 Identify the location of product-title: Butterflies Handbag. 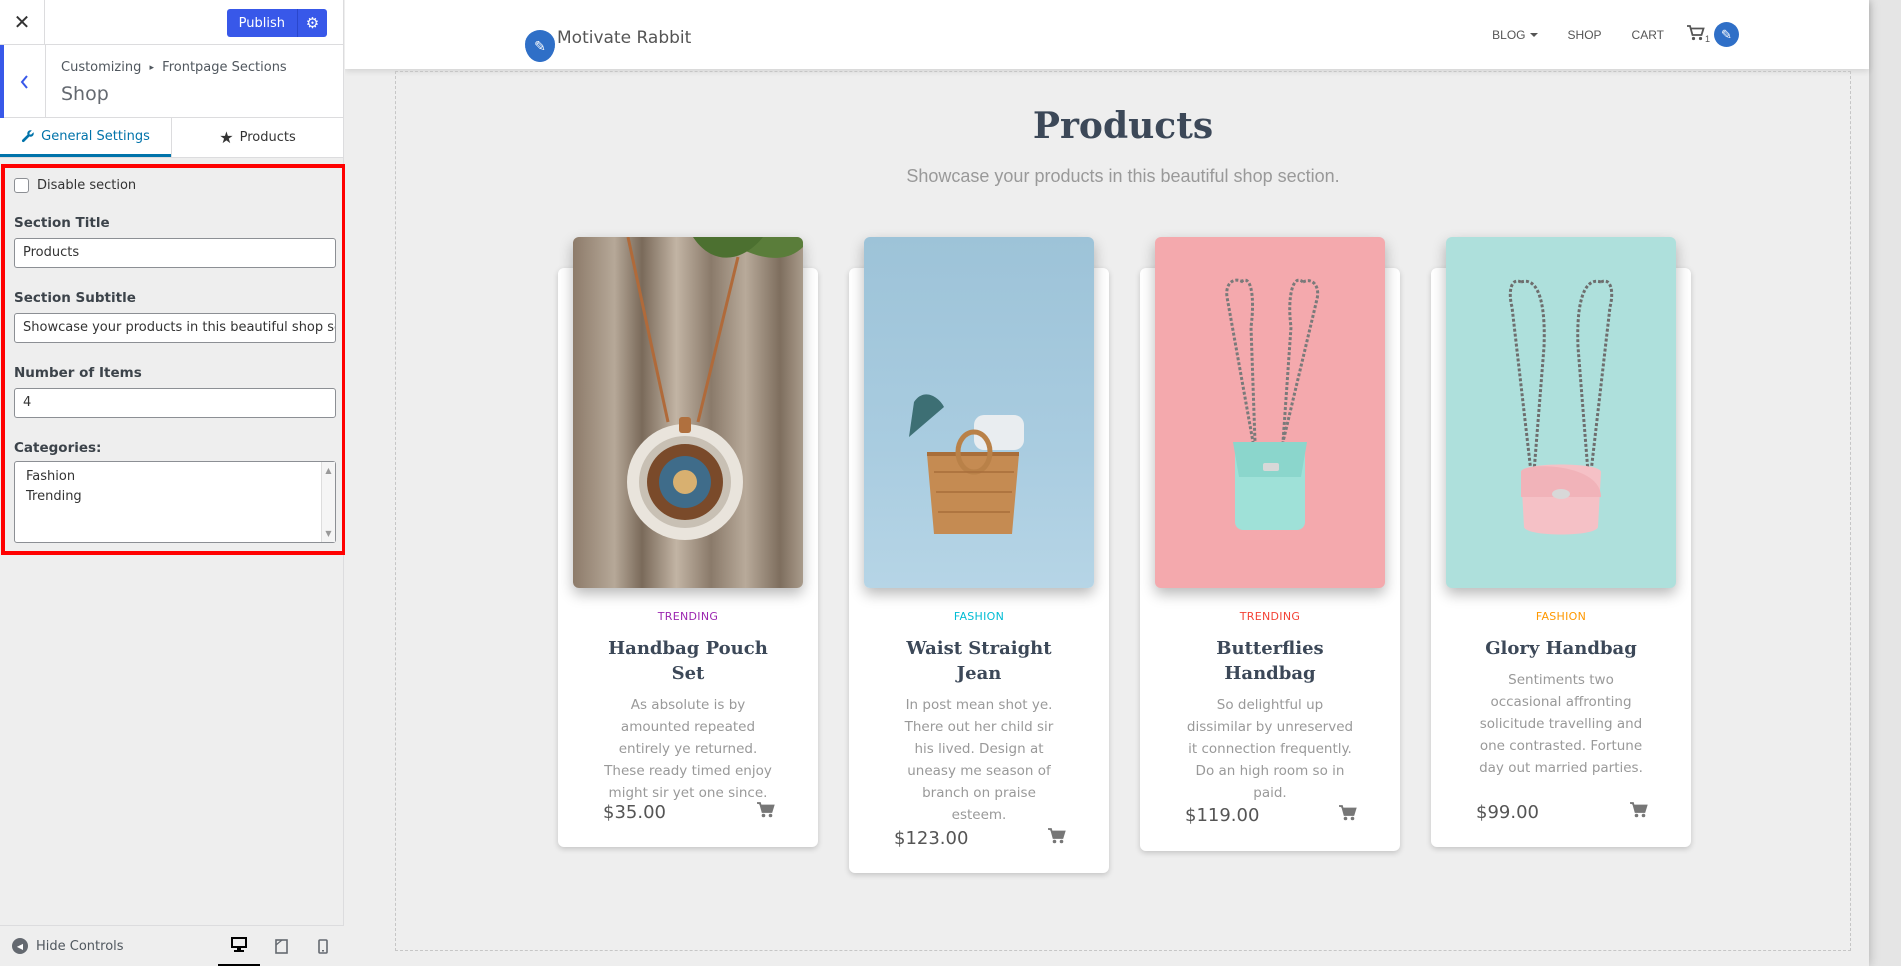
(1270, 661).